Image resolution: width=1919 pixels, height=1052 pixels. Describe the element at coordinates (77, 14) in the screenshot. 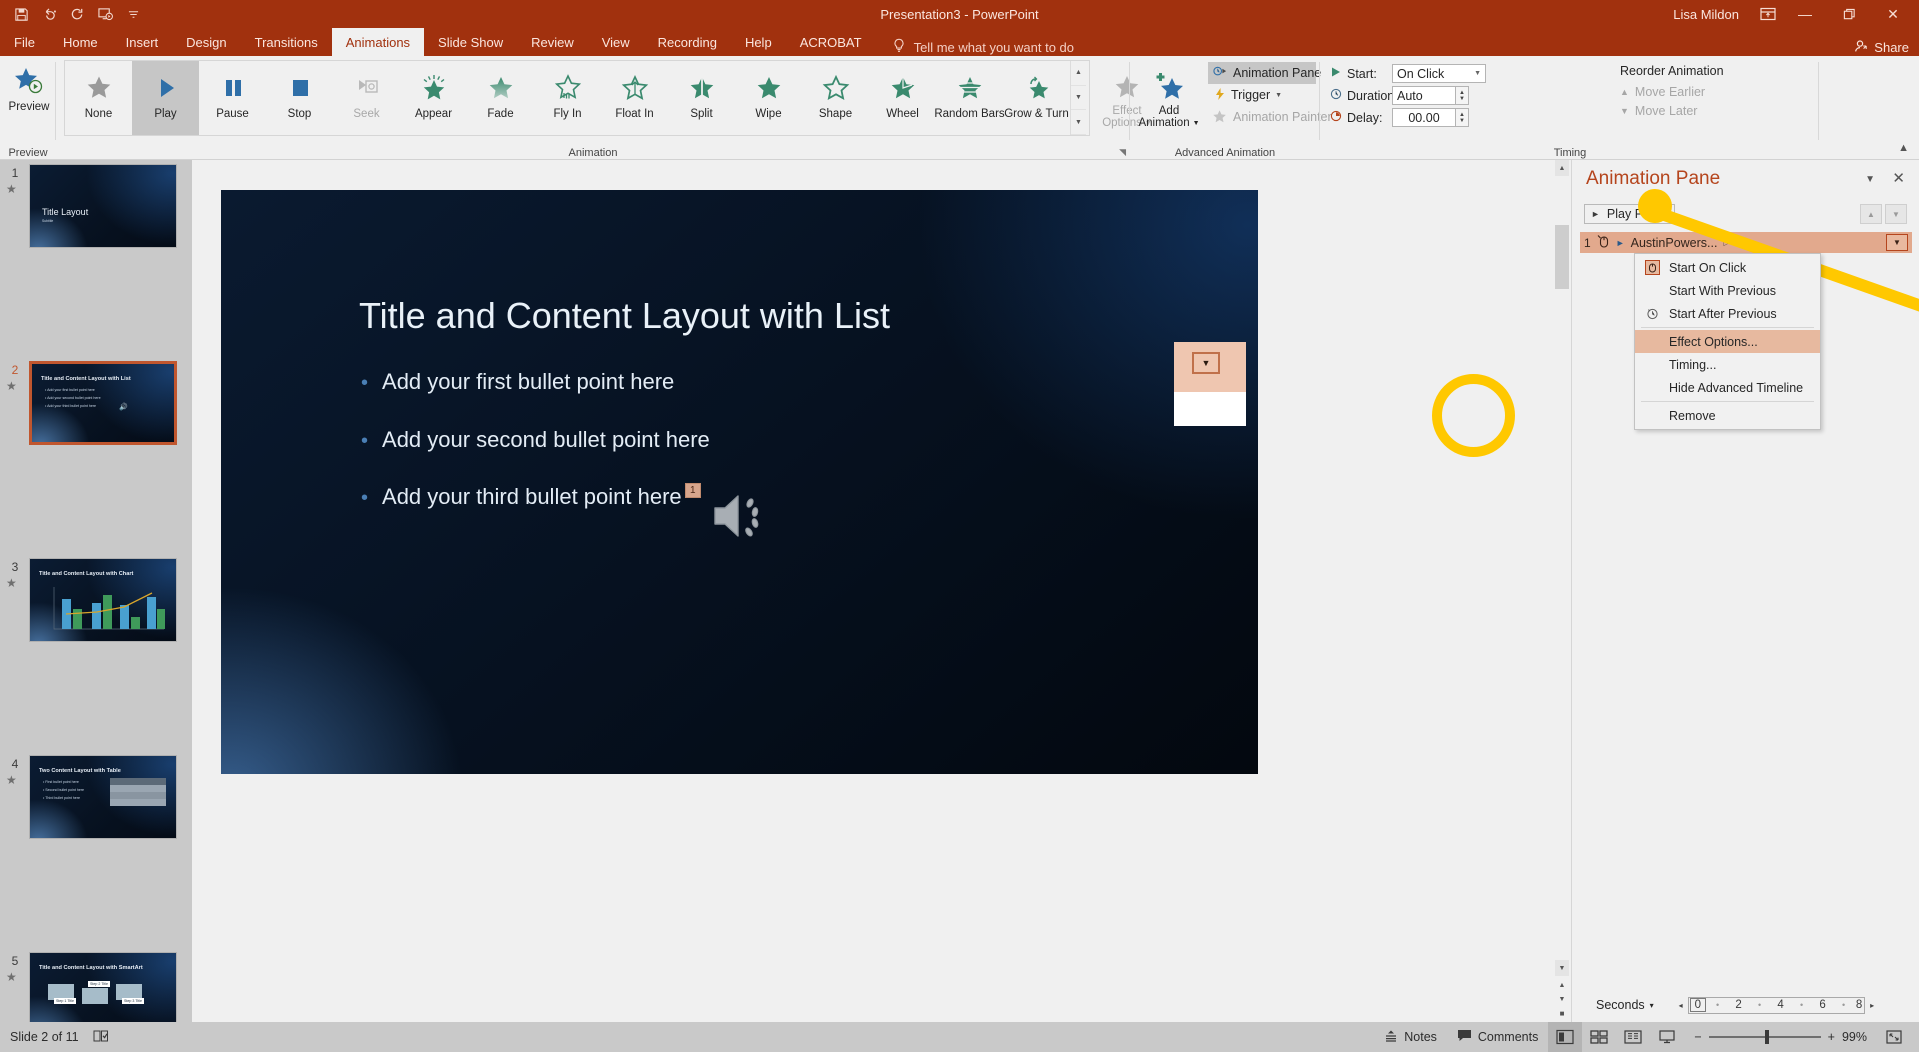

I see `redo-icon` at that location.